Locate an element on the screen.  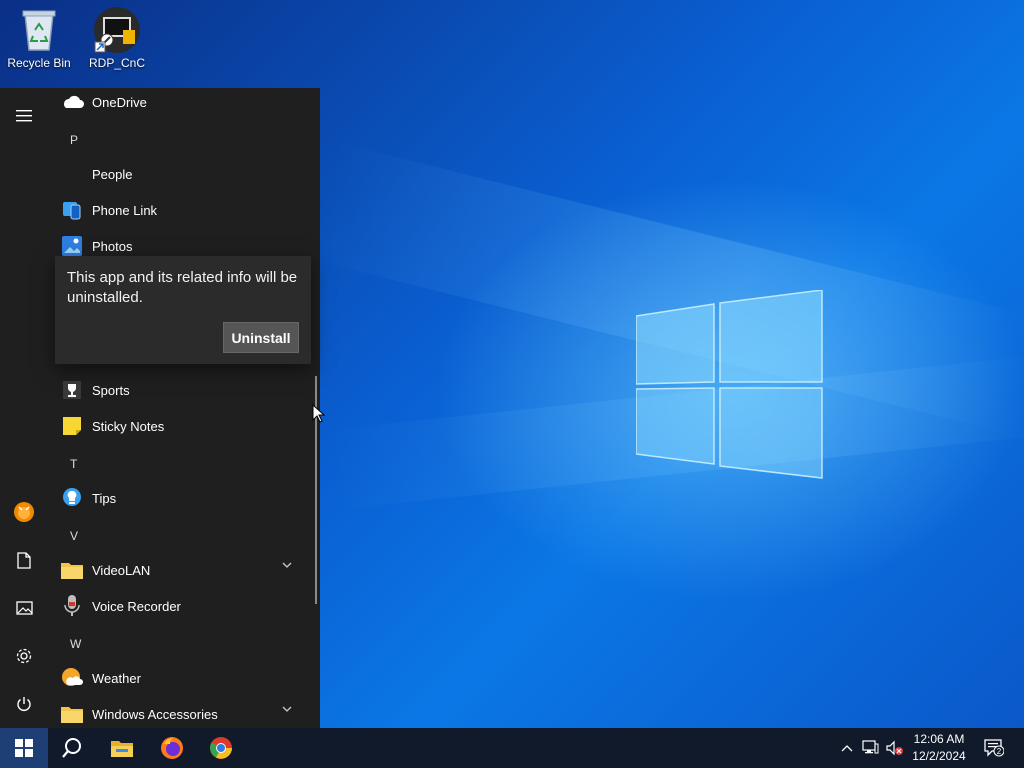
onedrive-icon is located at coordinates (72, 102).